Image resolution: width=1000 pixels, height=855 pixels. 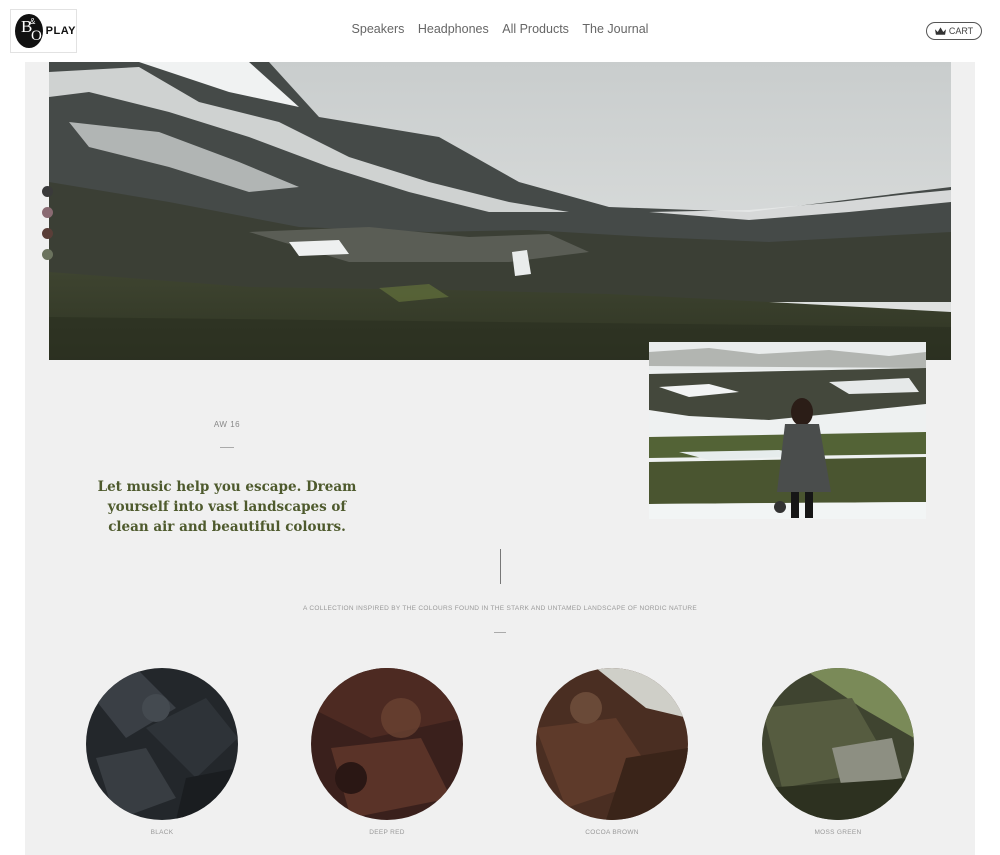 I want to click on colour-swatch-selector, so click(x=47, y=228).